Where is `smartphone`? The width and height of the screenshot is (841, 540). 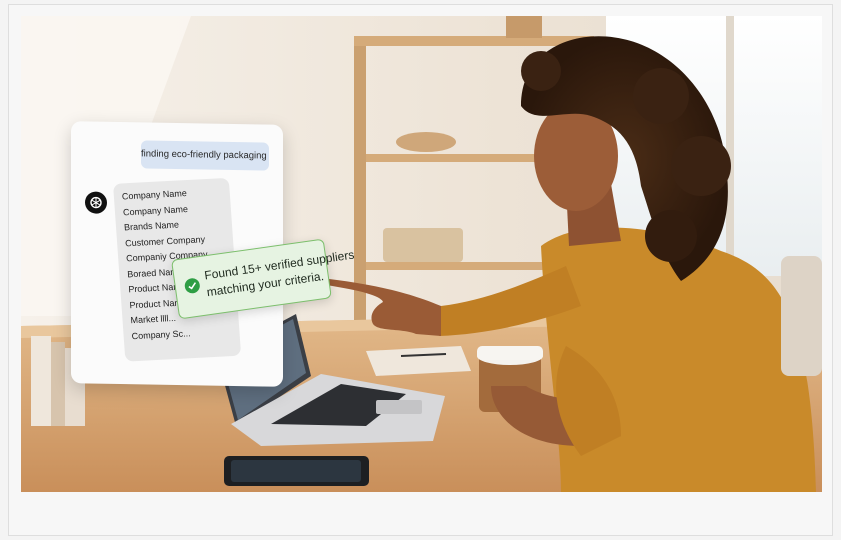 smartphone is located at coordinates (296, 471).